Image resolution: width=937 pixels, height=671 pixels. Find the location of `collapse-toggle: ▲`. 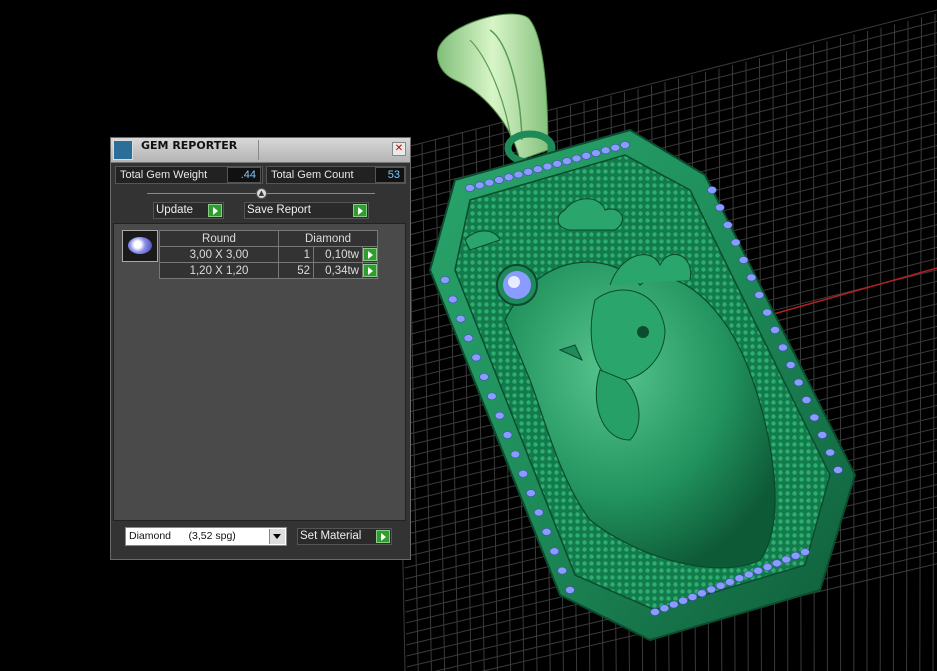

collapse-toggle: ▲ is located at coordinates (261, 193).